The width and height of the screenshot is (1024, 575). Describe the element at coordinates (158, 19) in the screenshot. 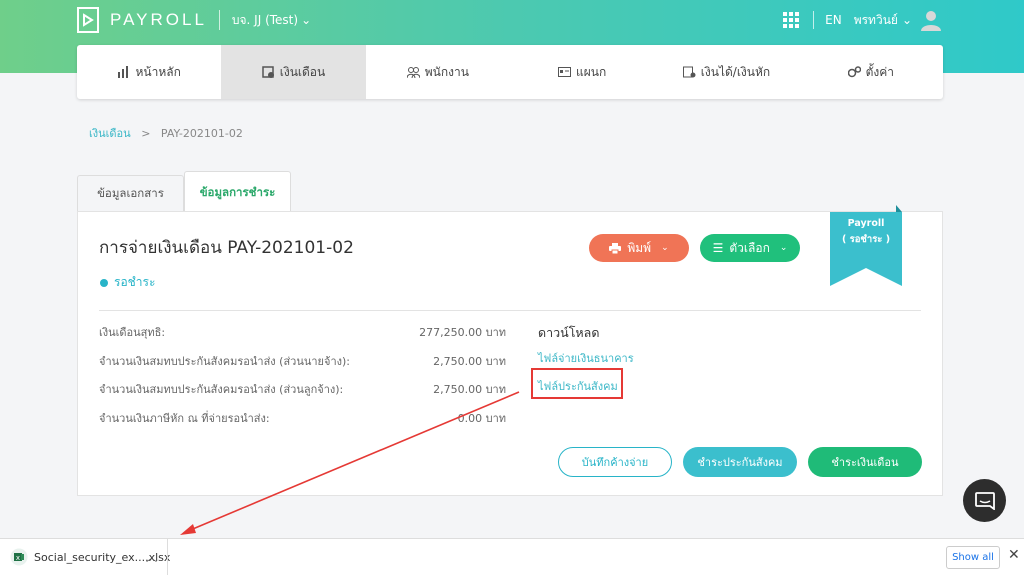

I see `brand-name: PAYROLL` at that location.